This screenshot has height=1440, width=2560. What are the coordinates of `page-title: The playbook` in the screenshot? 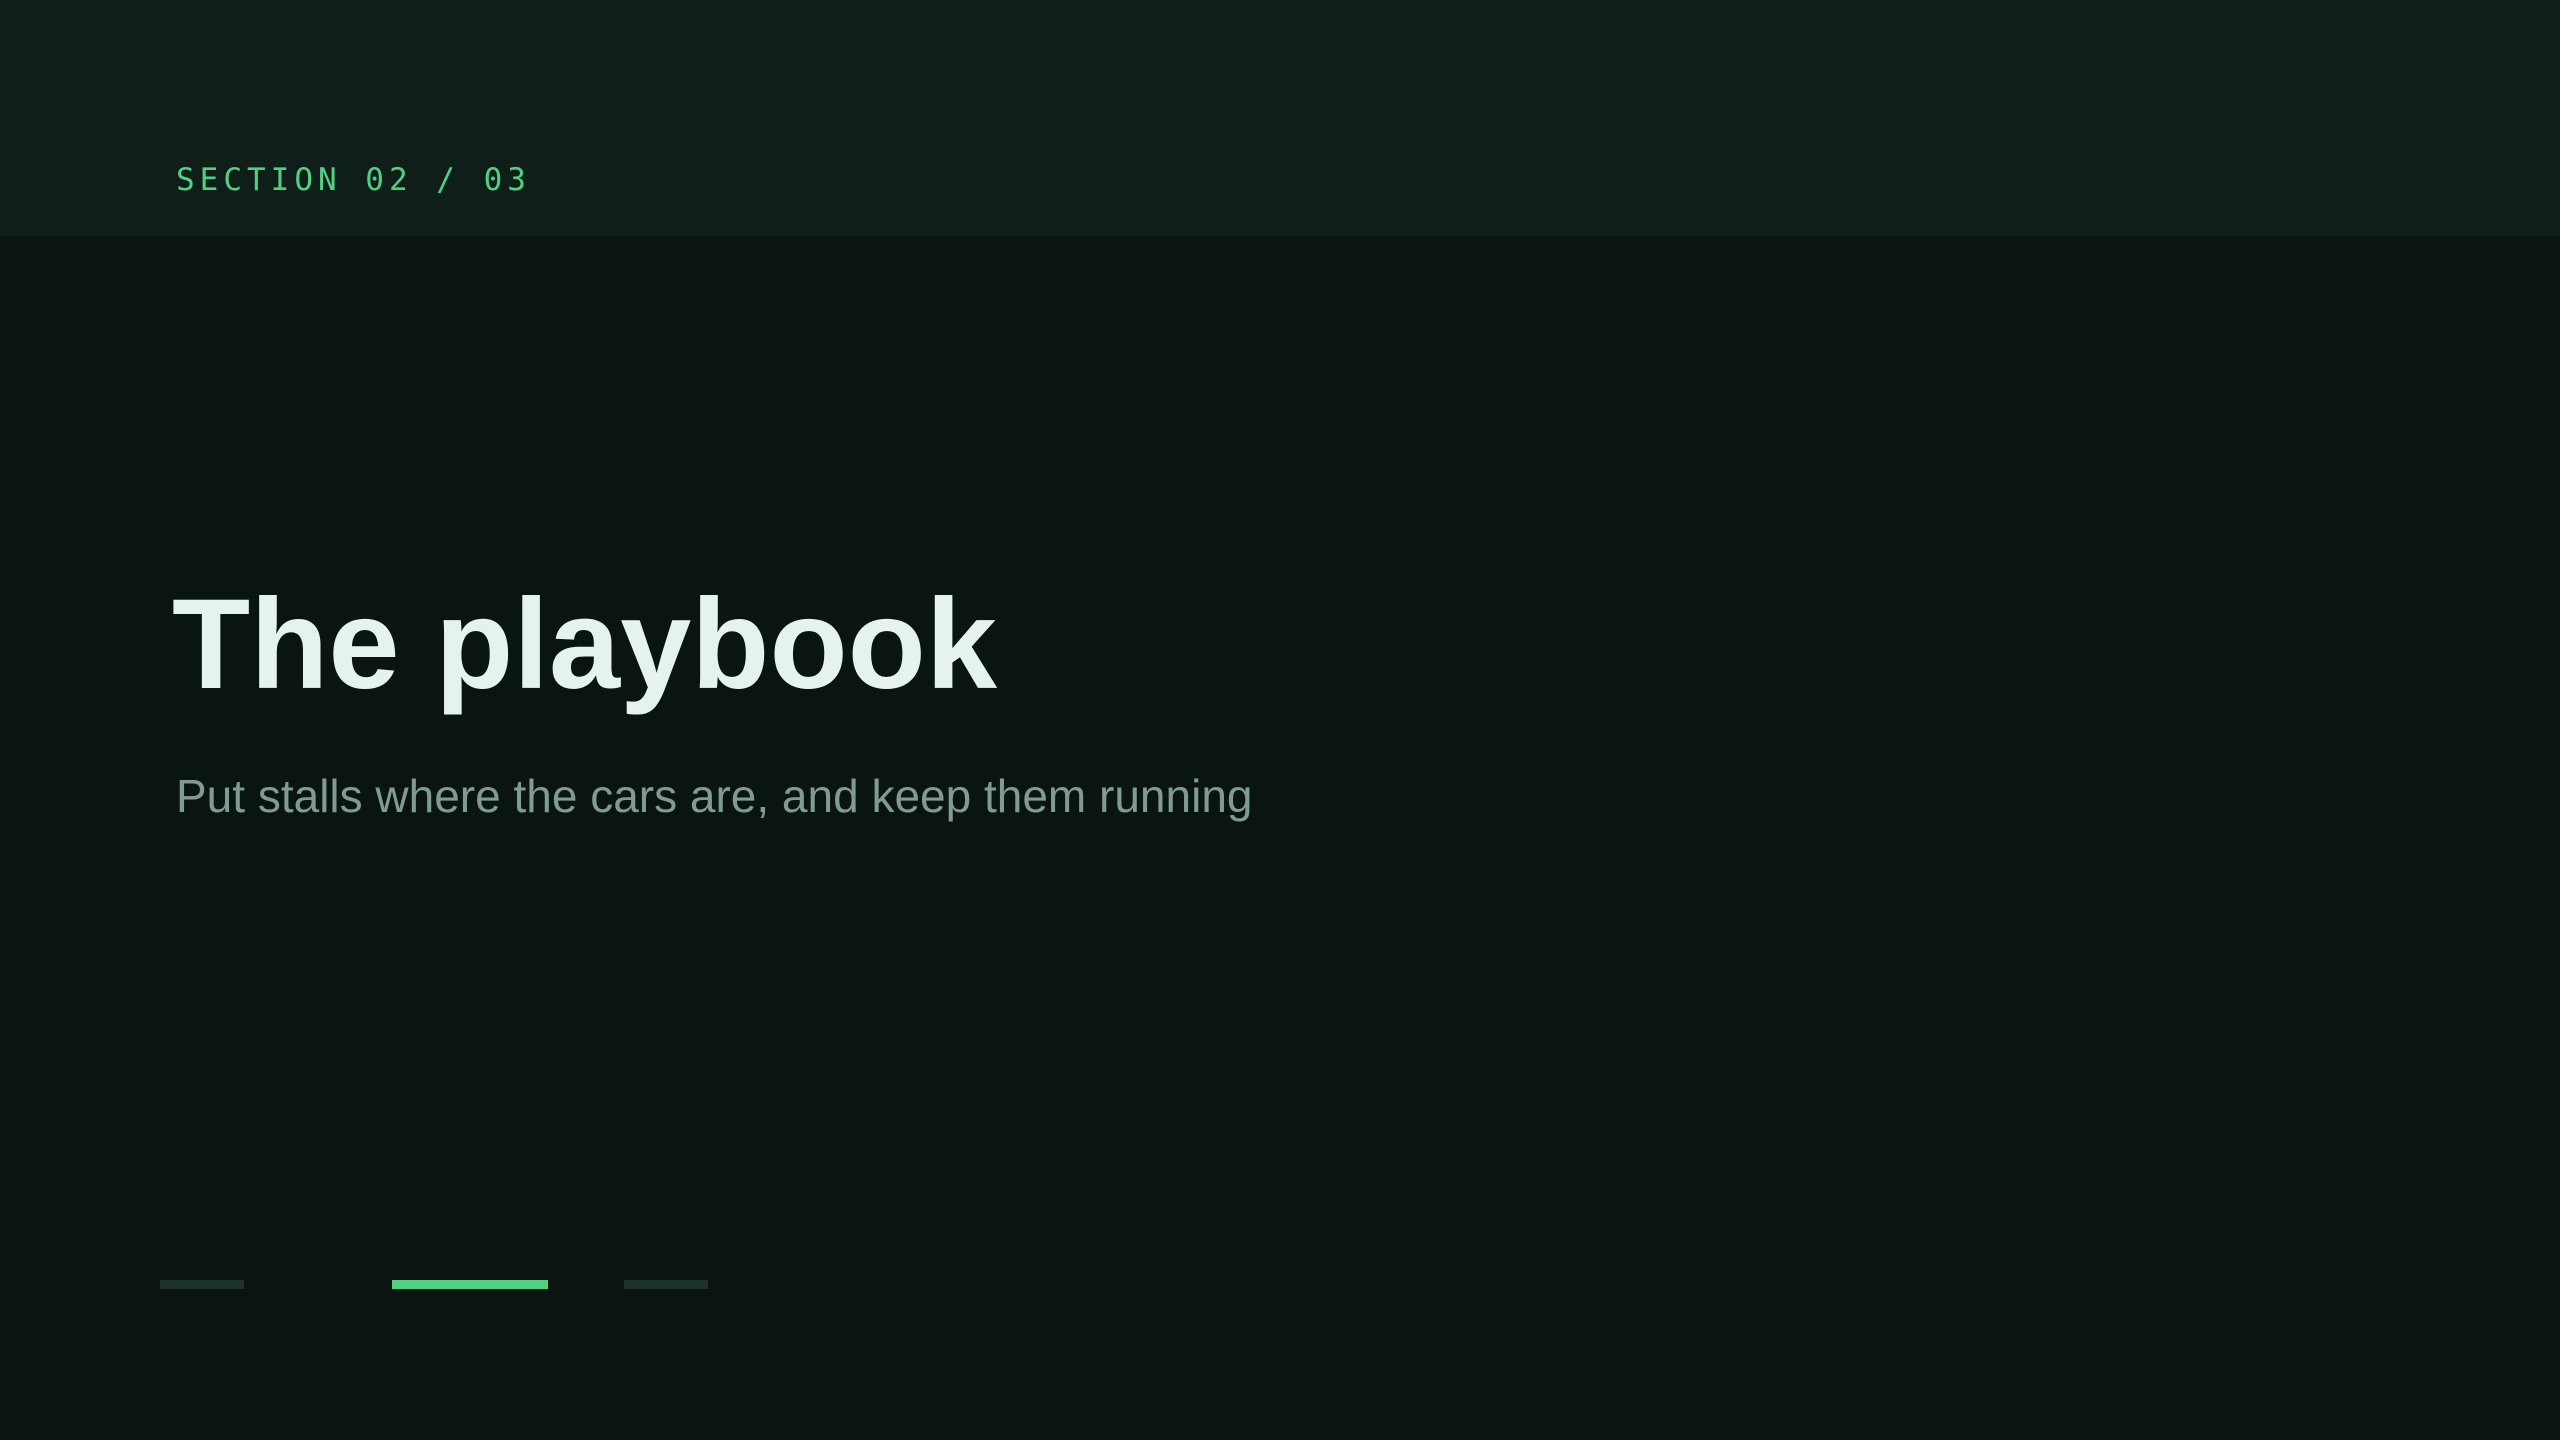 It's located at (584, 644).